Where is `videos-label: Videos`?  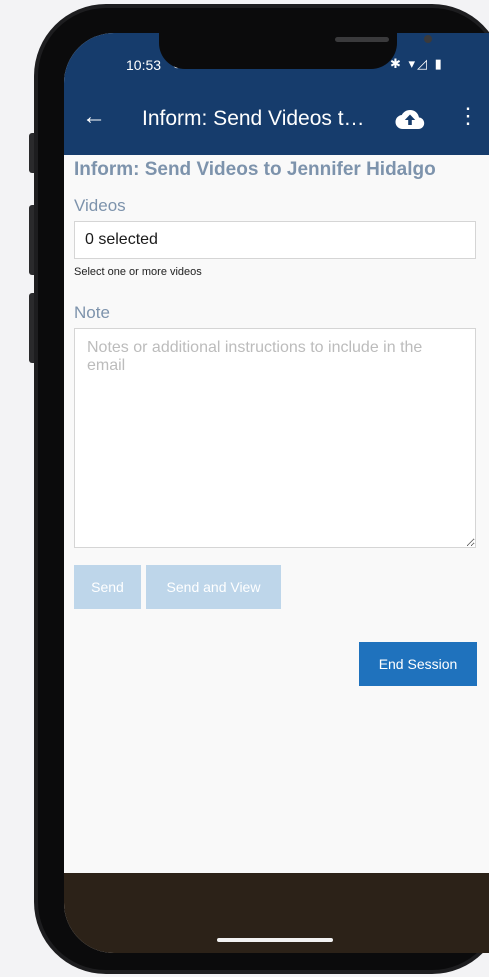 videos-label: Videos is located at coordinates (100, 205).